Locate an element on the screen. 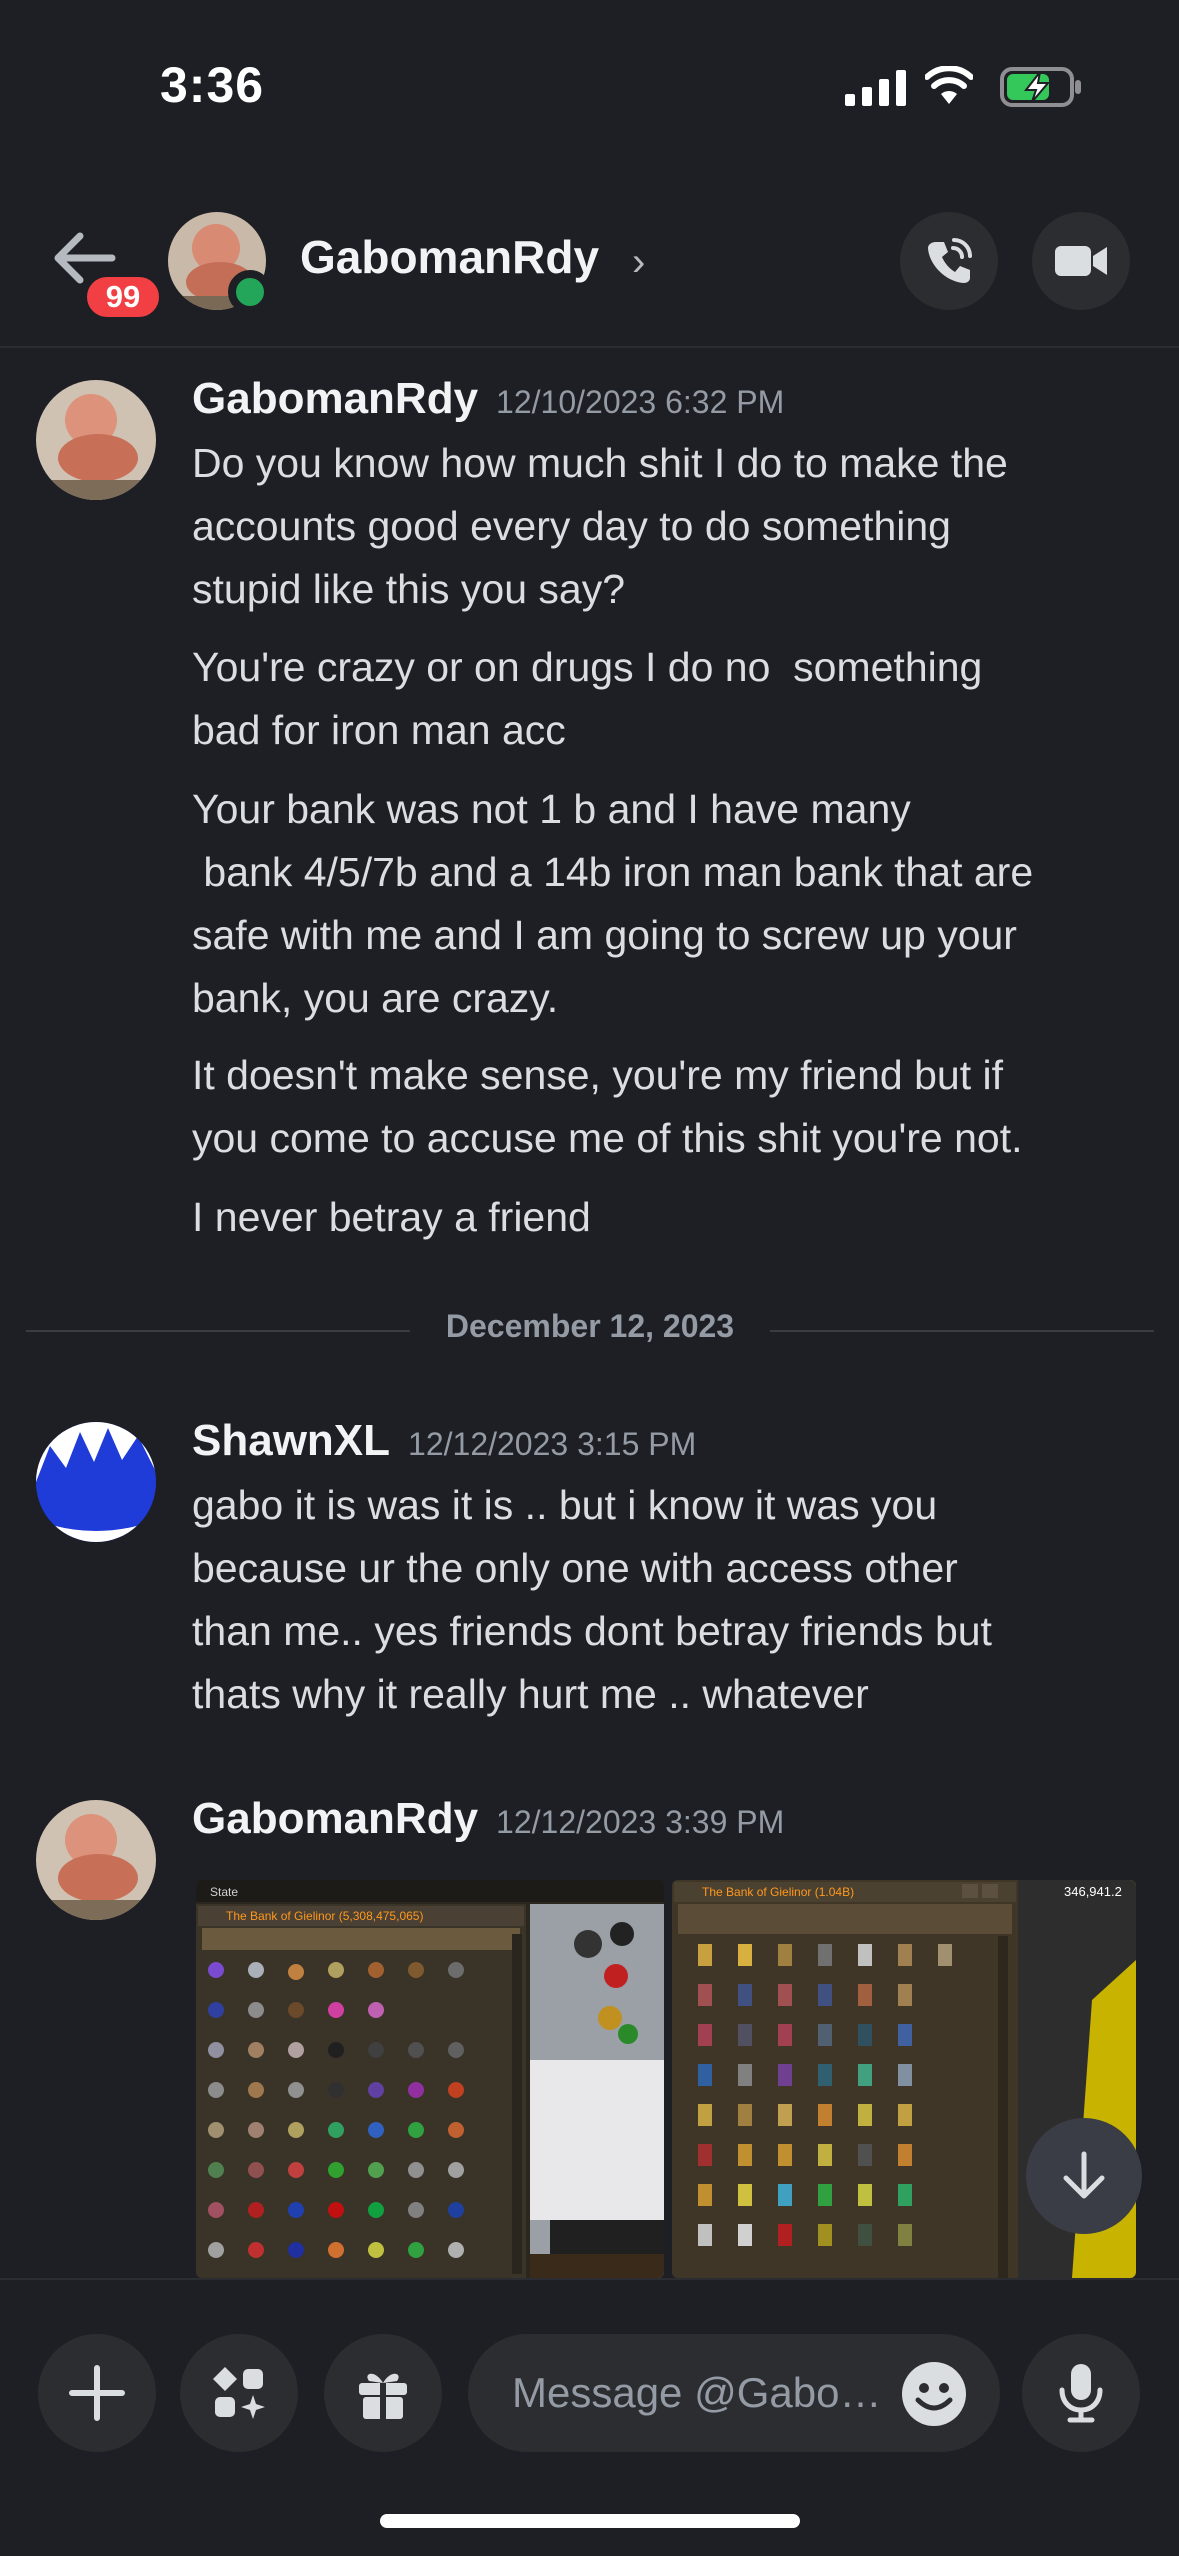 This screenshot has width=1179, height=2556. video-camera-icon is located at coordinates (1081, 261).